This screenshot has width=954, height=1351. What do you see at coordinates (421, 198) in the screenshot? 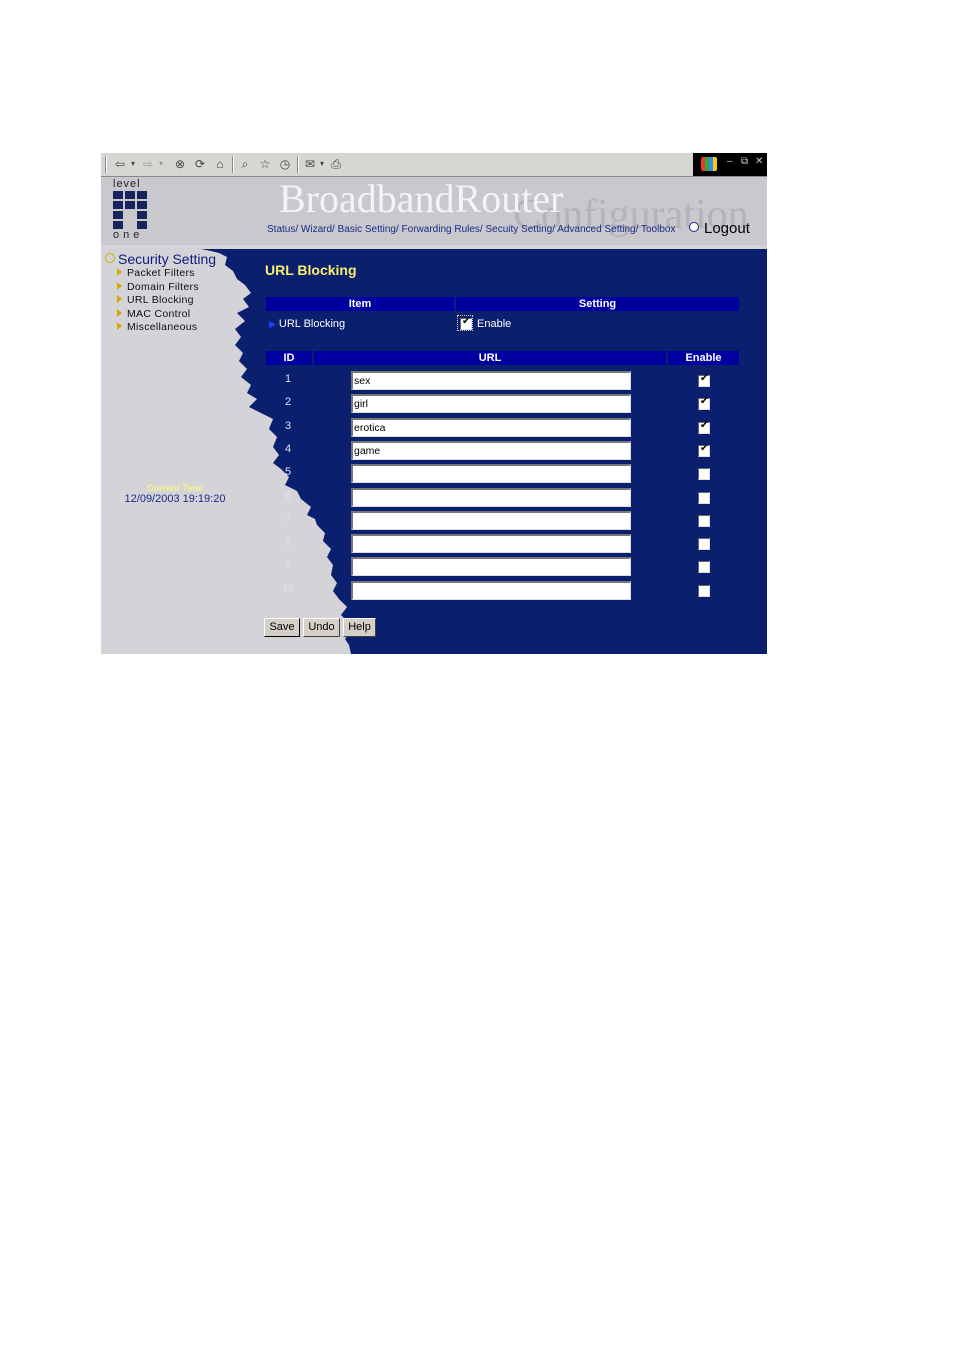
I see `brand-title: BroadbandRouter` at bounding box center [421, 198].